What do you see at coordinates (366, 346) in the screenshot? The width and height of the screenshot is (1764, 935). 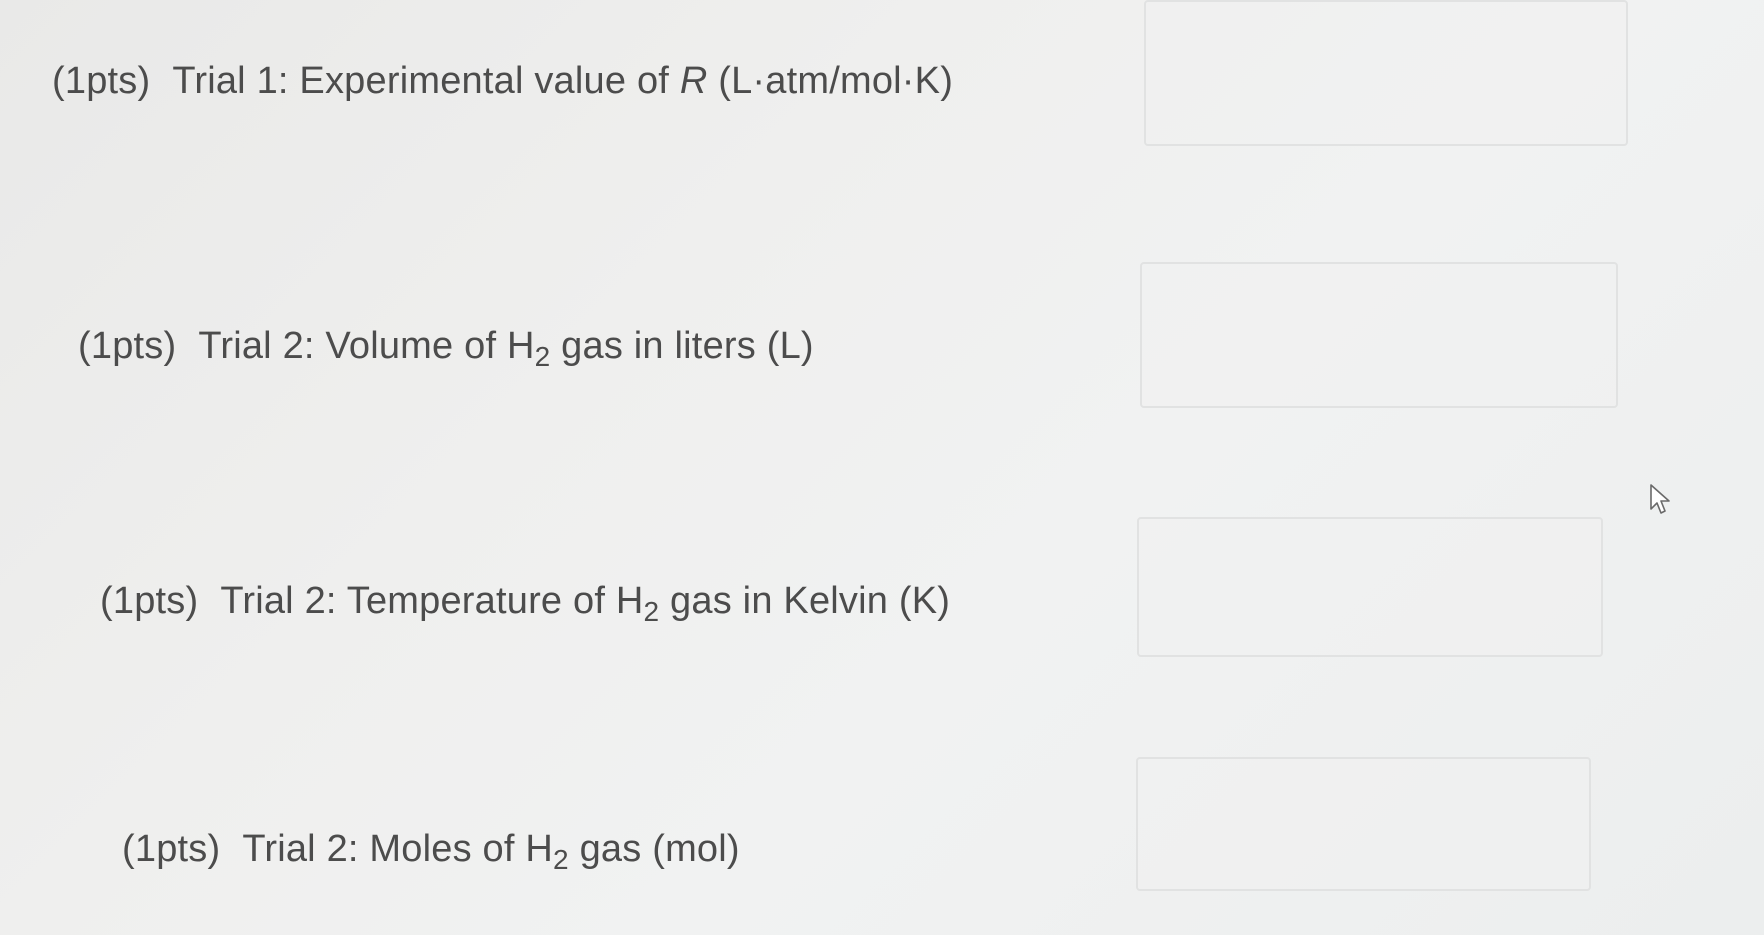 I see `question-text: Trial 2: Volume of H` at bounding box center [366, 346].